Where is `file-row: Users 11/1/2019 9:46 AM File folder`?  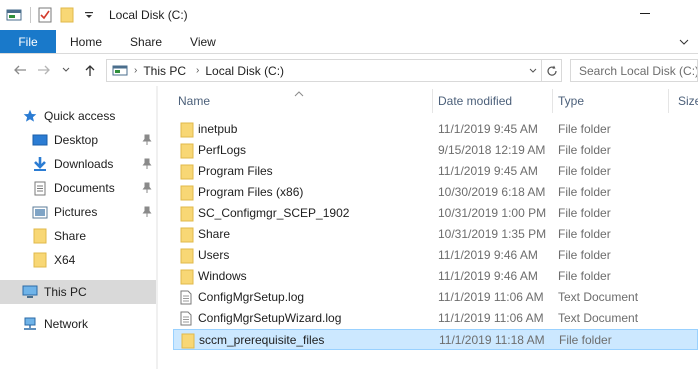
file-row: Users 11/1/2019 9:46 AM File folder is located at coordinates (435, 255).